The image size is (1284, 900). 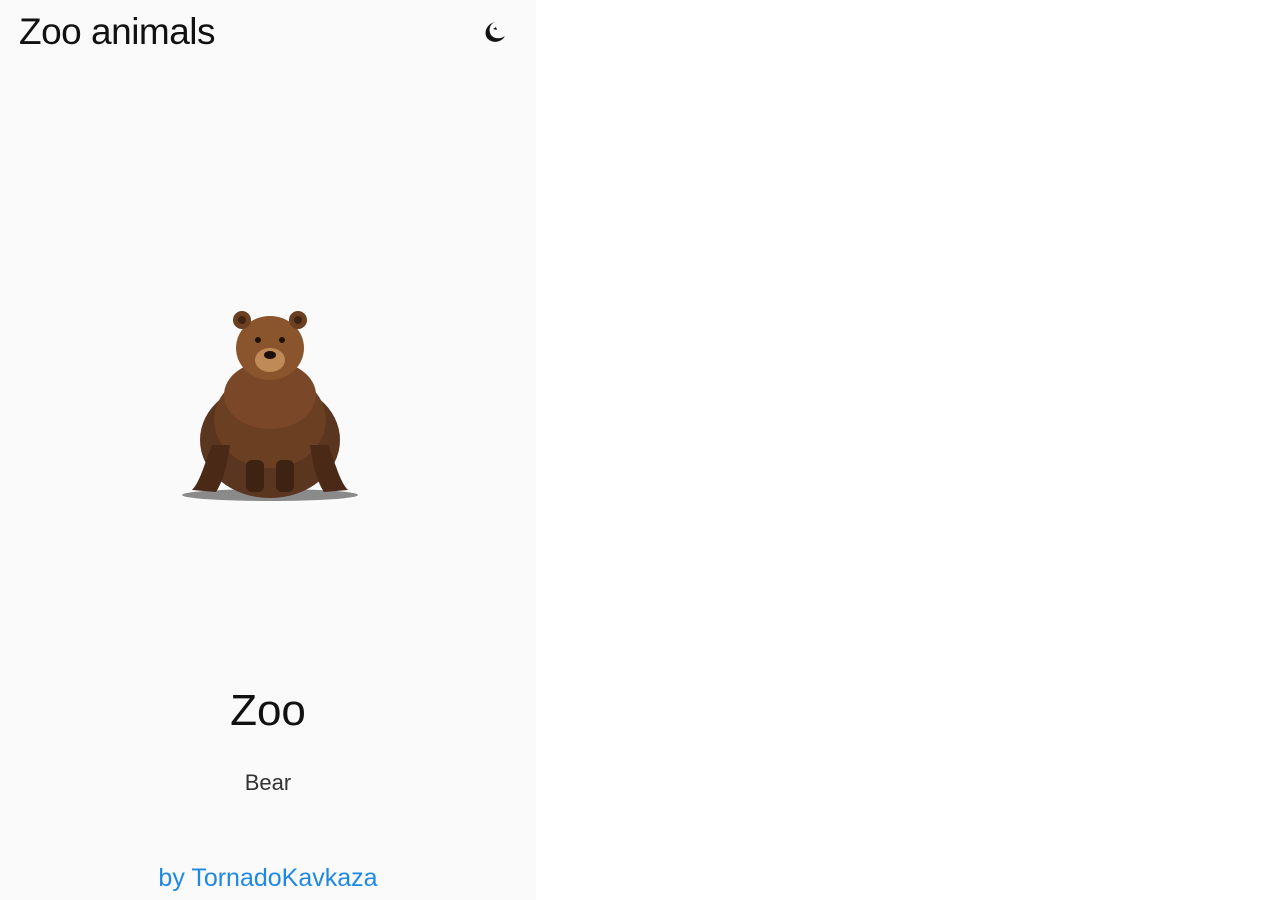 I want to click on moon-icon, so click(x=495, y=32).